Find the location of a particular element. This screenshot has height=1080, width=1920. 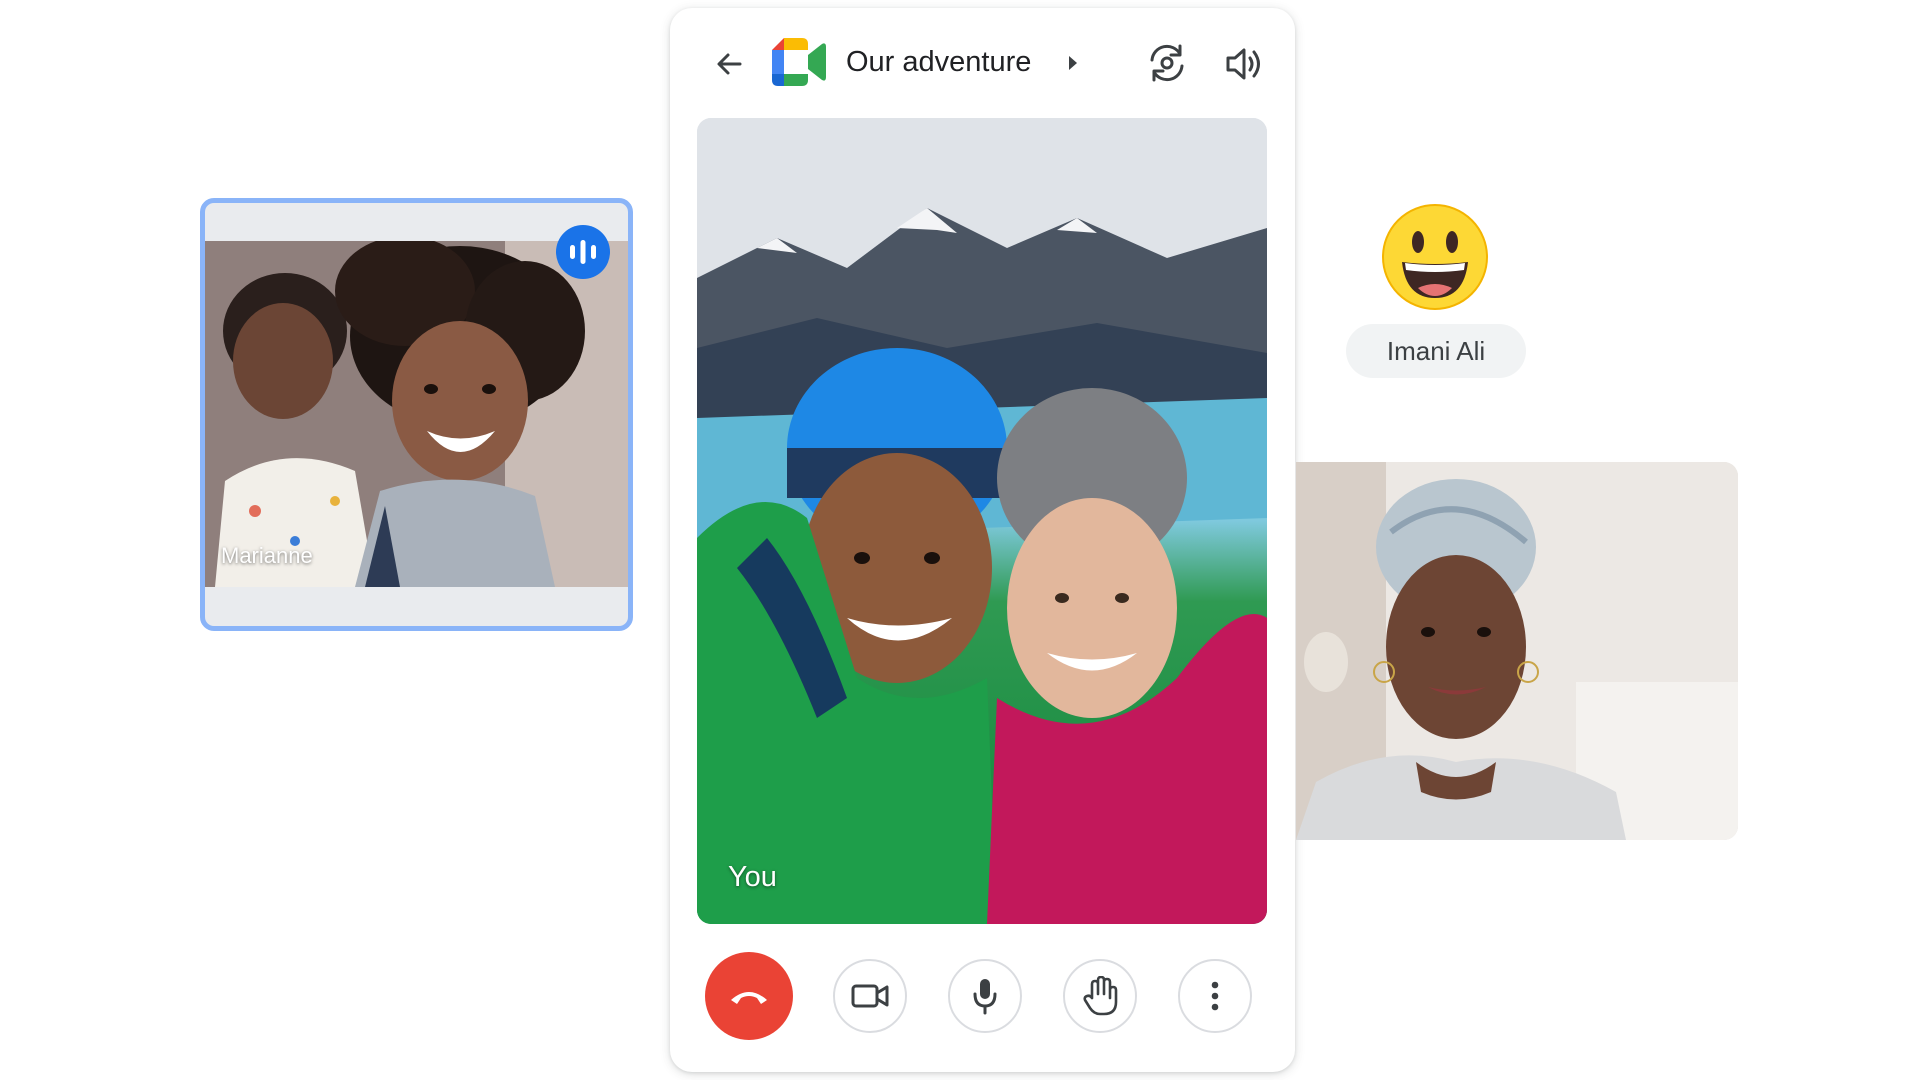

hand-icon is located at coordinates (1100, 996).